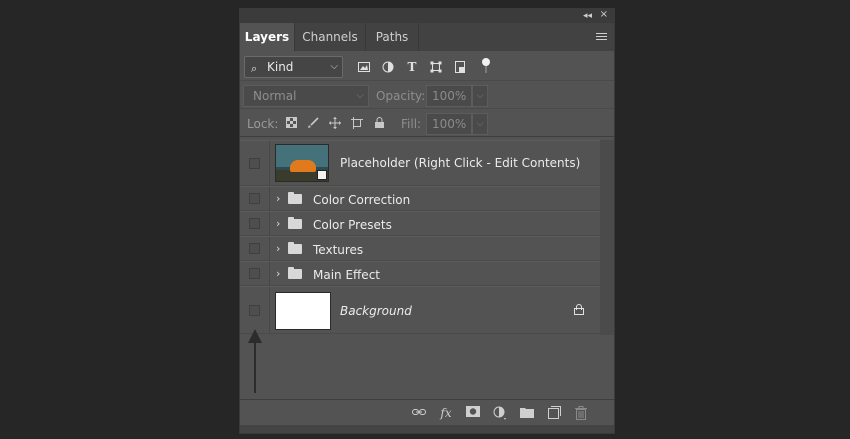 This screenshot has height=439, width=850. I want to click on trash-icon, so click(581, 413).